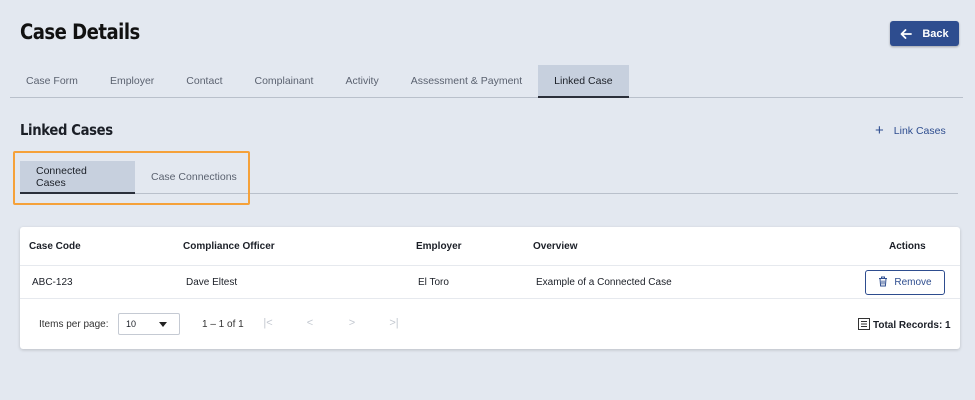  What do you see at coordinates (935, 33) in the screenshot?
I see `back-button-label: Back` at bounding box center [935, 33].